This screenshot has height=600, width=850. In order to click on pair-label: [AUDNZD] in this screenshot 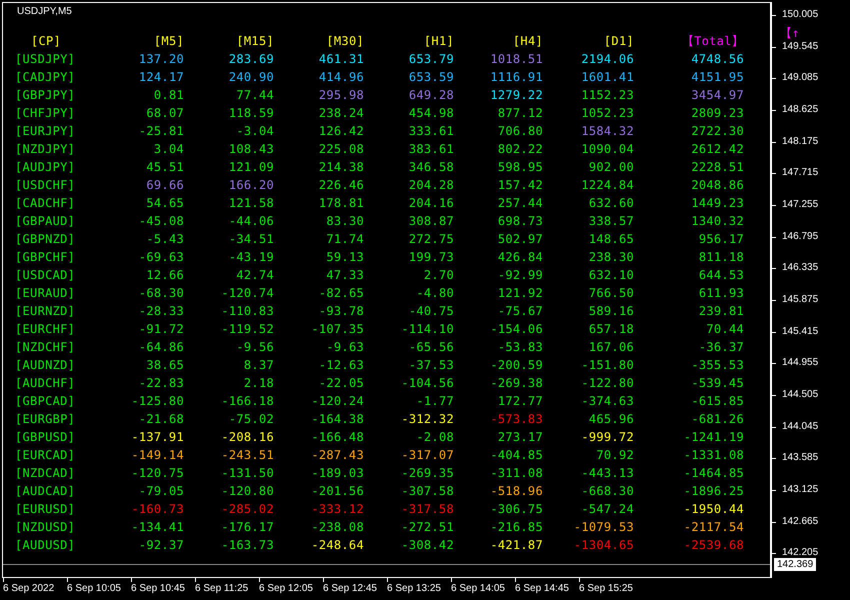, I will do `click(45, 365)`.